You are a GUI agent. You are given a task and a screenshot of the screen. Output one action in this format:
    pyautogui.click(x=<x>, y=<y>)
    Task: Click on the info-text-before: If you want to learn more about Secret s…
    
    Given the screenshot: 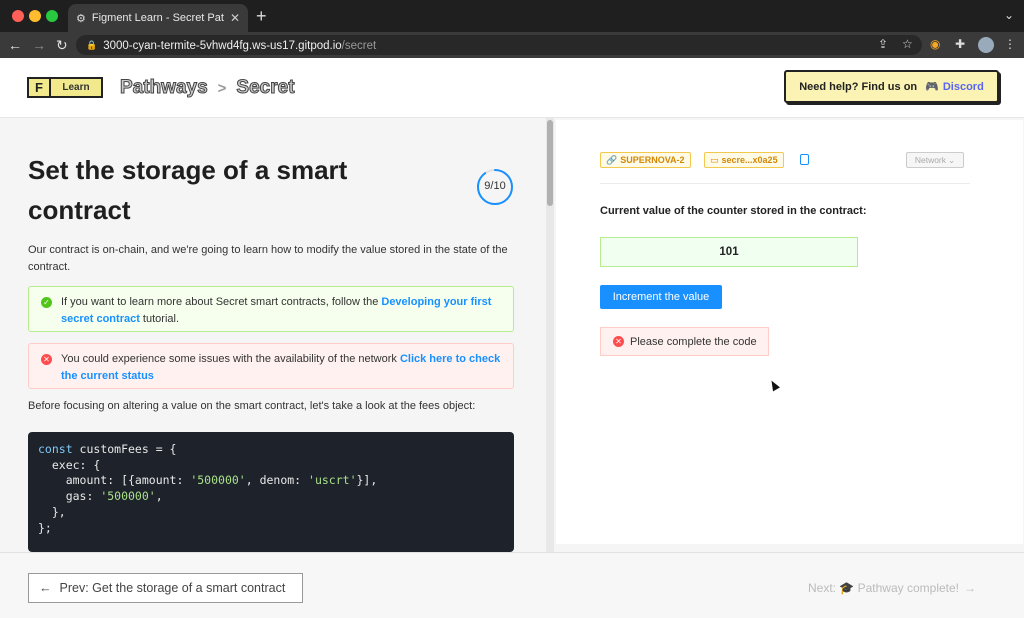 What is the action you would take?
    pyautogui.click(x=221, y=302)
    